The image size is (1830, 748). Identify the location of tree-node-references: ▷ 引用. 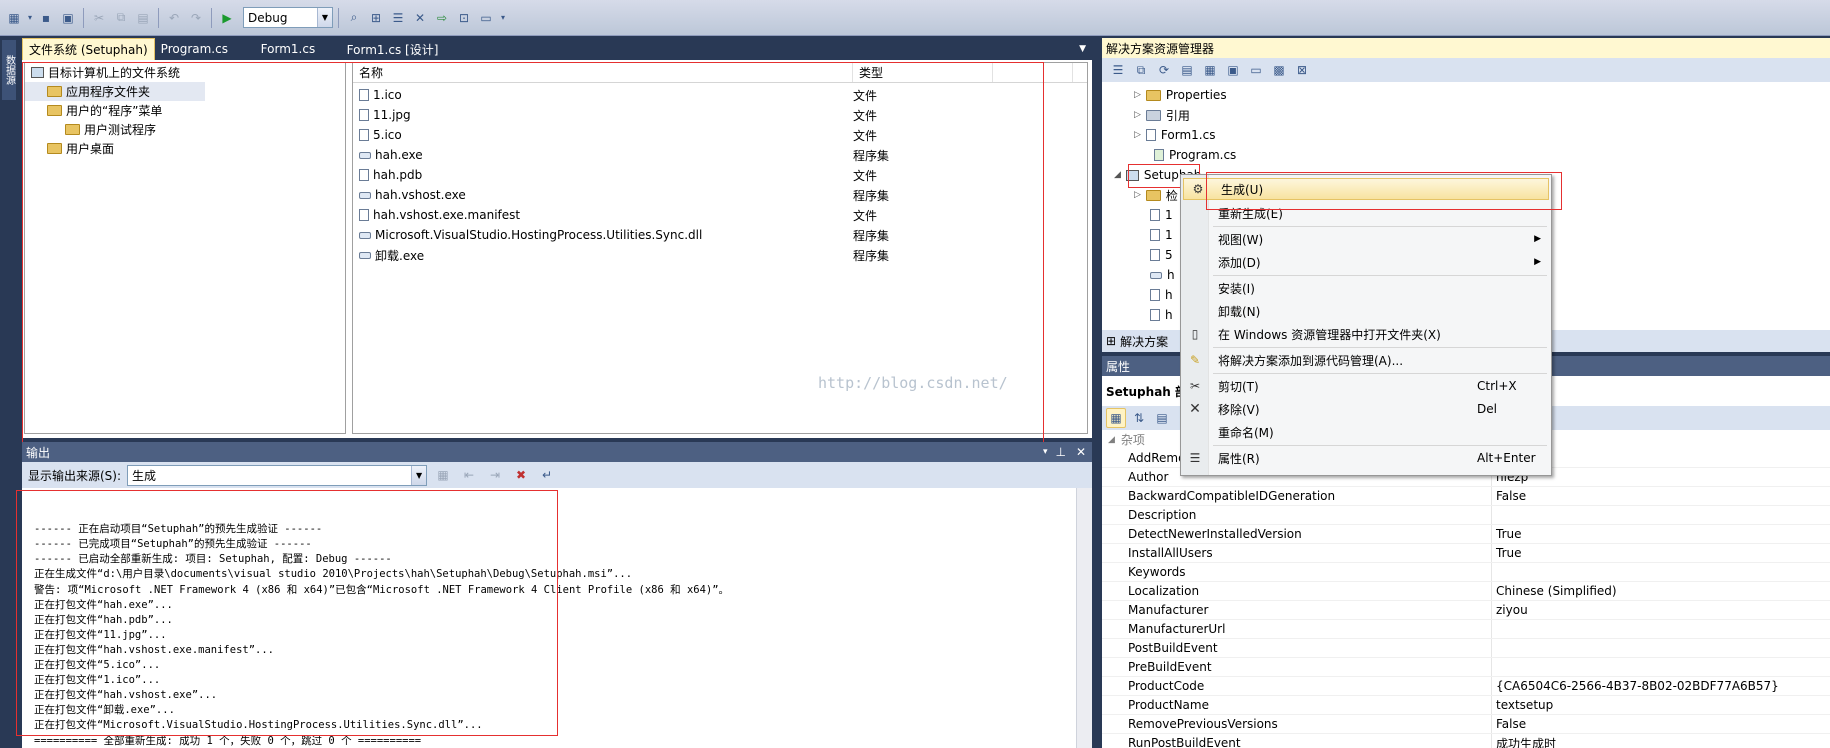
(1162, 115).